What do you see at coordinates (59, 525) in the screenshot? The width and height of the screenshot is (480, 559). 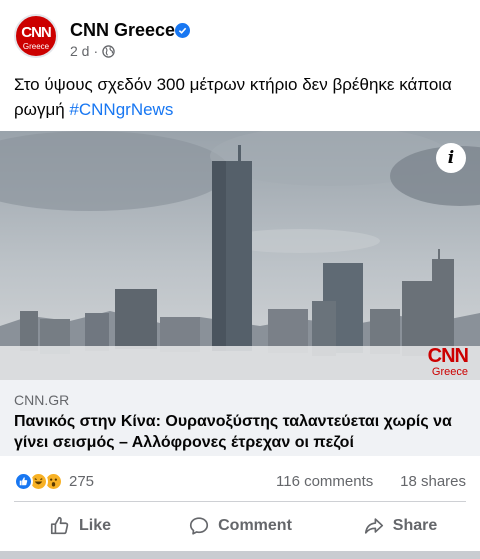 I see `like-icon` at bounding box center [59, 525].